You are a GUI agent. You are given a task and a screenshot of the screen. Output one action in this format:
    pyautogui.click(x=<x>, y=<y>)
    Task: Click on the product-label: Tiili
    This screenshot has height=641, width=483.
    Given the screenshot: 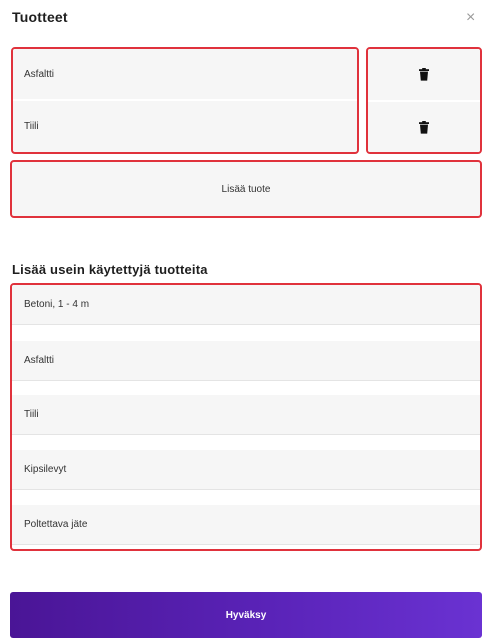 What is the action you would take?
    pyautogui.click(x=31, y=126)
    